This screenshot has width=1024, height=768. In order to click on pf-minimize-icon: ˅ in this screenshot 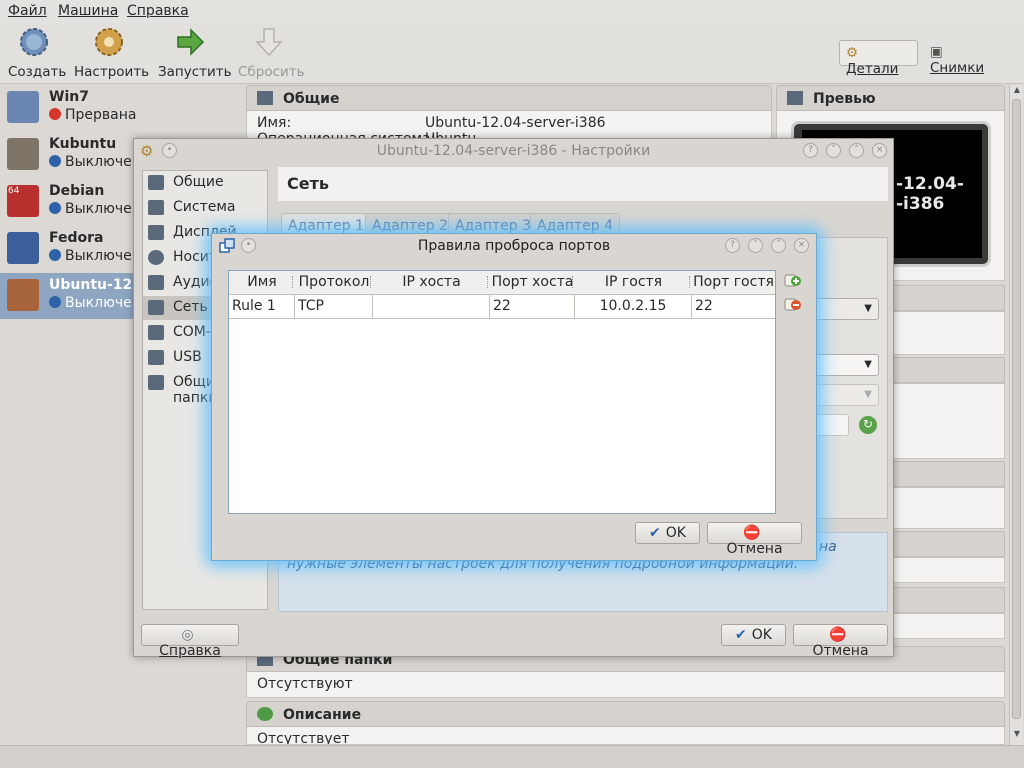, I will do `click(755, 245)`.